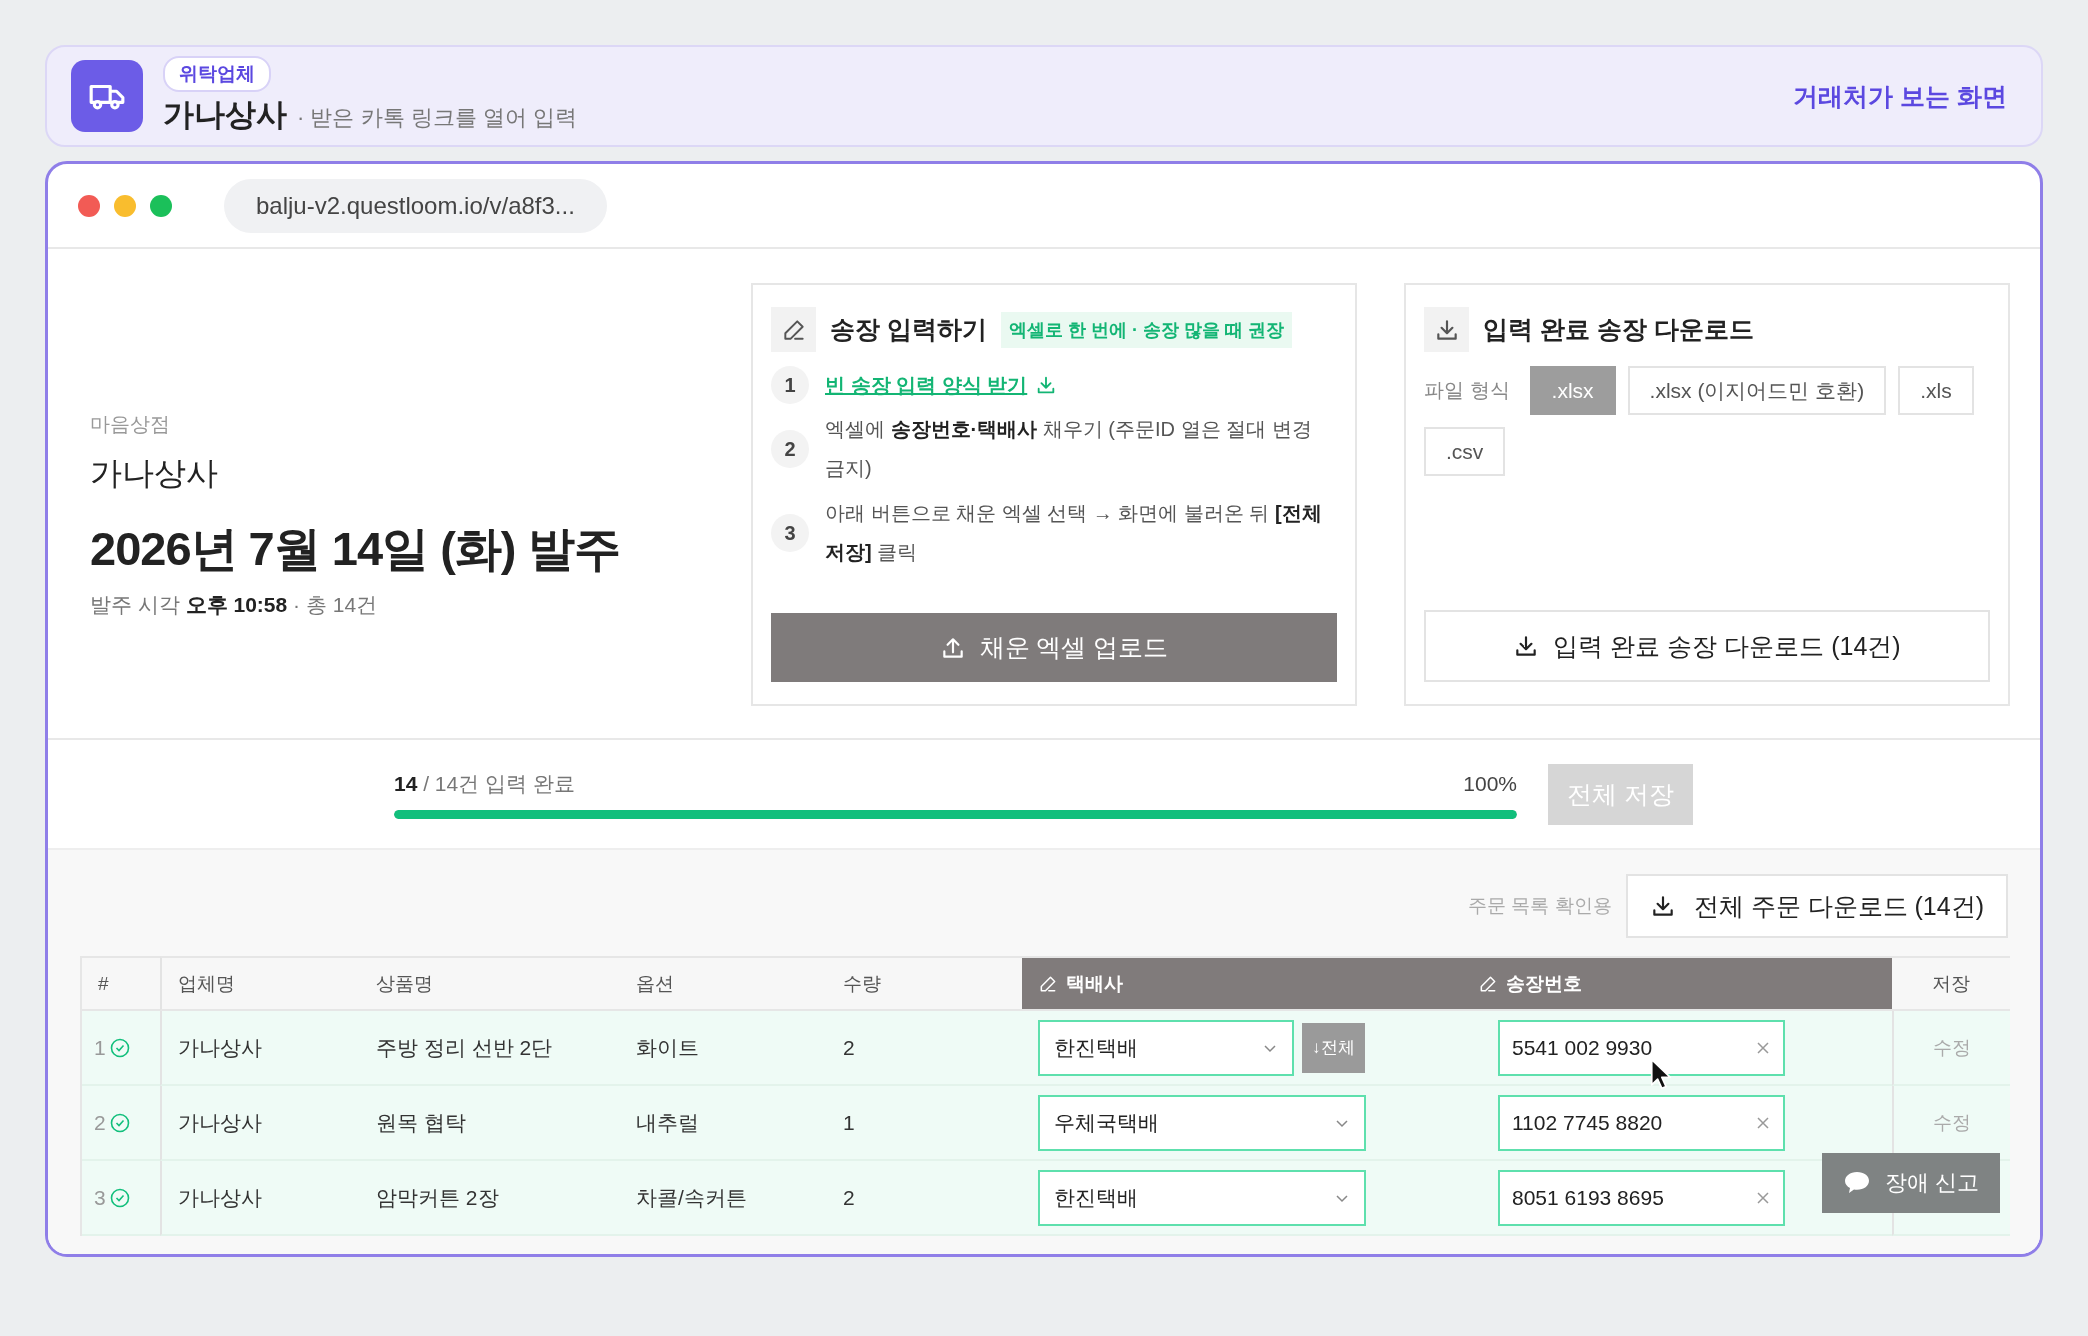  What do you see at coordinates (1816, 906) in the screenshot?
I see `download-orders-button: 전체 주문 다운로드 (14건)` at bounding box center [1816, 906].